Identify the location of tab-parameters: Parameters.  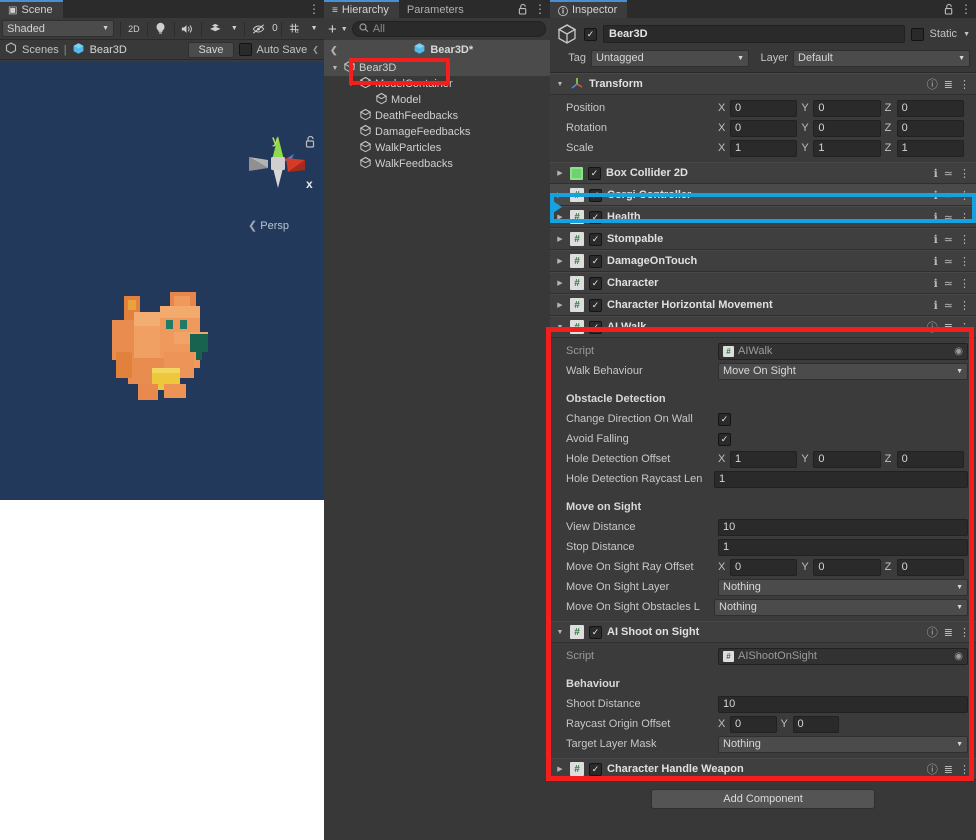
(436, 9).